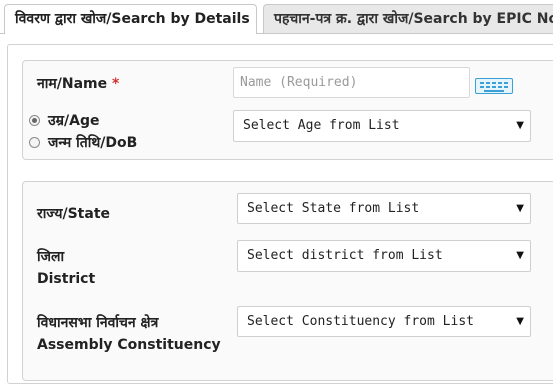  What do you see at coordinates (333, 208) in the screenshot?
I see `state-select-value: Select State from List` at bounding box center [333, 208].